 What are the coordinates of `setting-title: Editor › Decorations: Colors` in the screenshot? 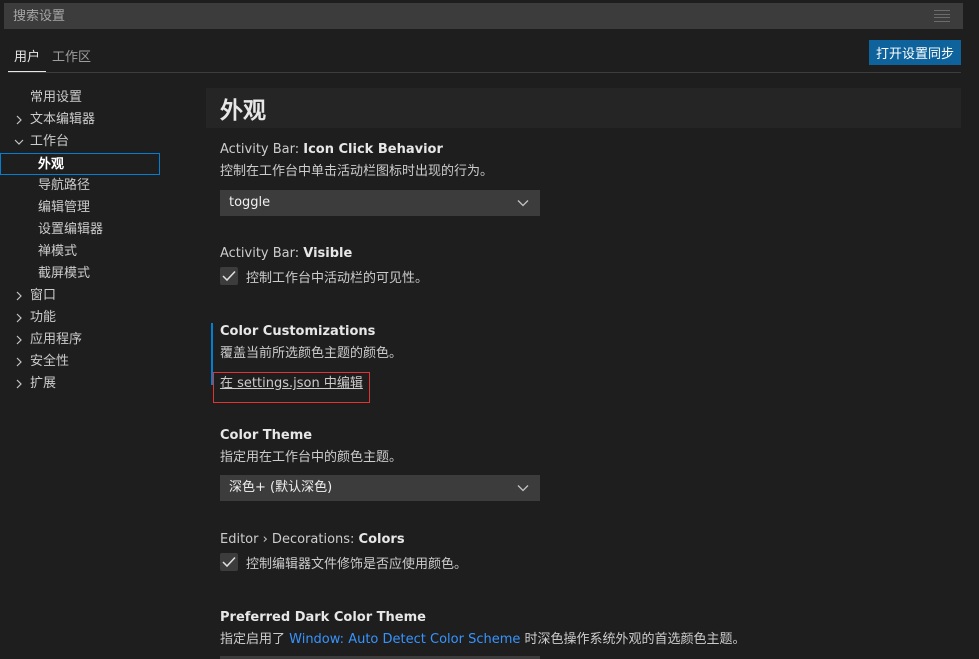 It's located at (312, 539).